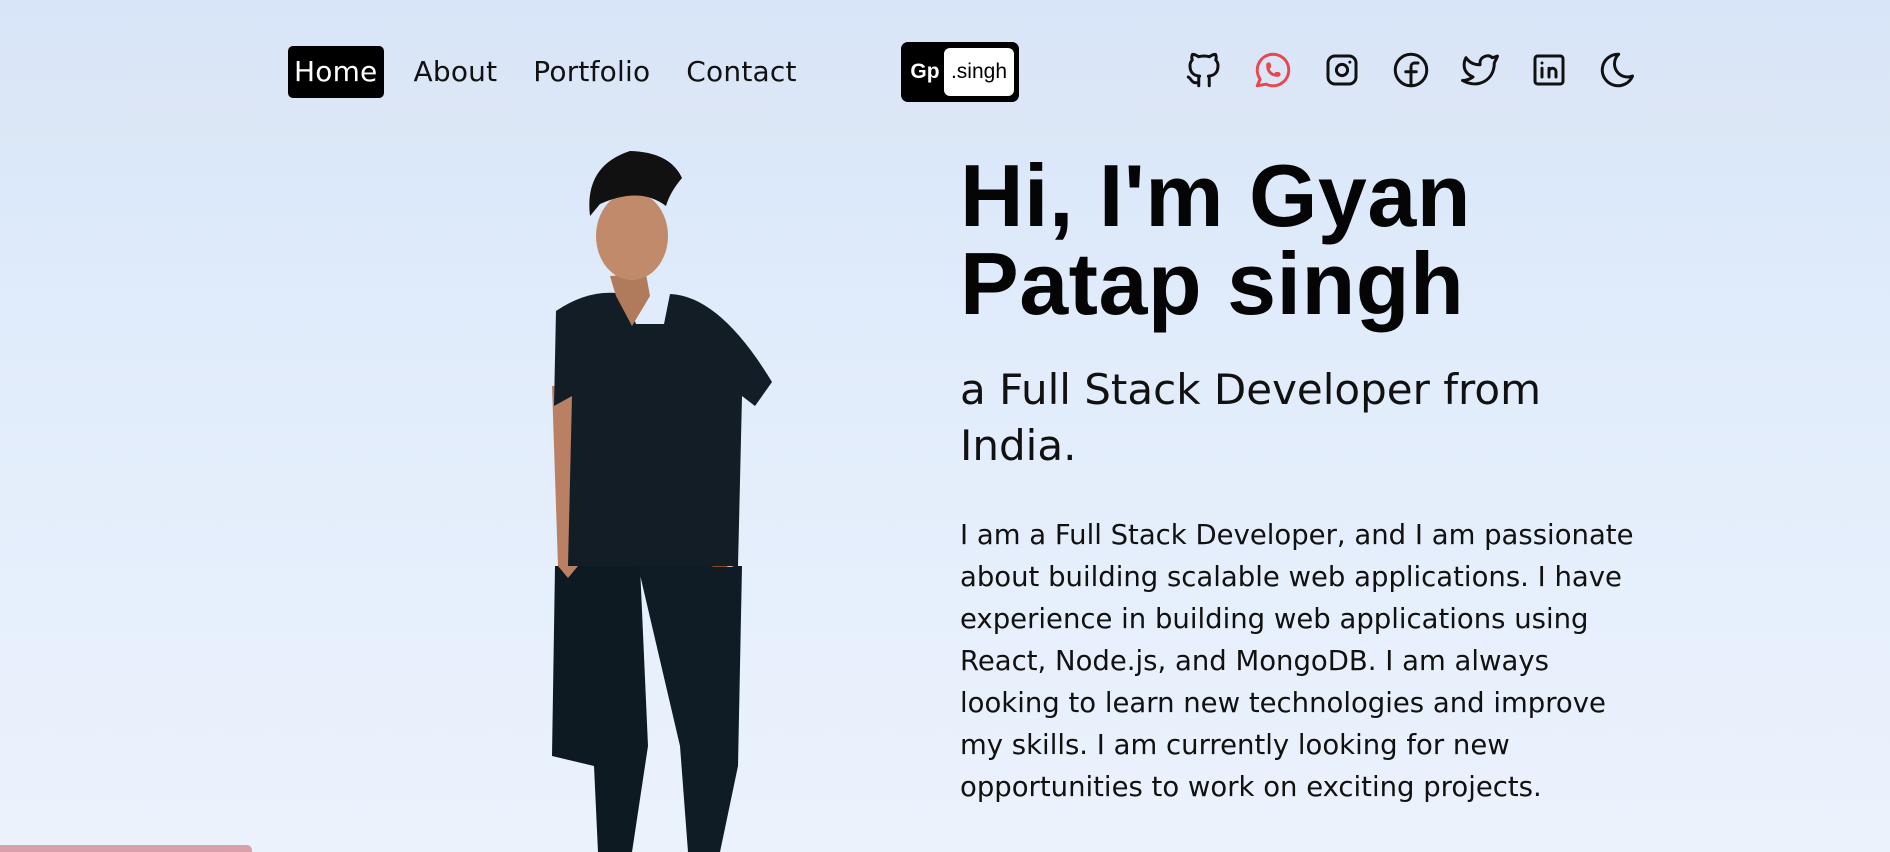 The image size is (1890, 852). I want to click on nav-link-portfolio: Portfolio, so click(591, 72).